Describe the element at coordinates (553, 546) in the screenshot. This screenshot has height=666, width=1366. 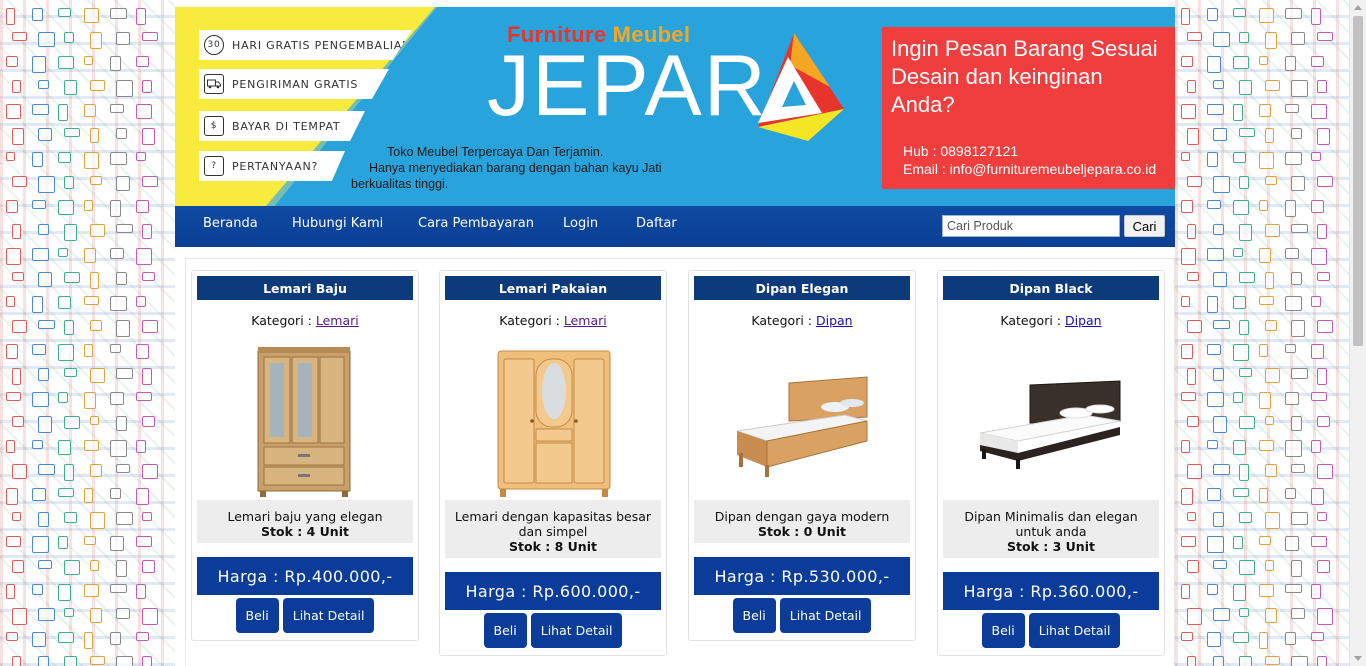
I see `product-stock: Stok : 8 Unit` at that location.